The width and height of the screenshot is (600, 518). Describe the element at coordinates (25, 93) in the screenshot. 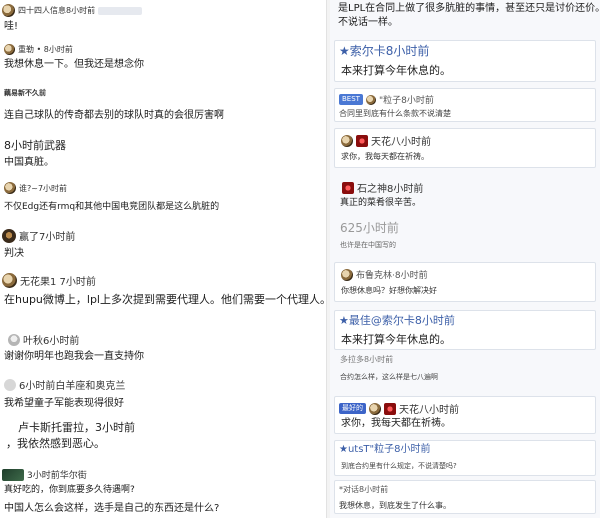

I see `comment-header: 藕易新不久前` at that location.